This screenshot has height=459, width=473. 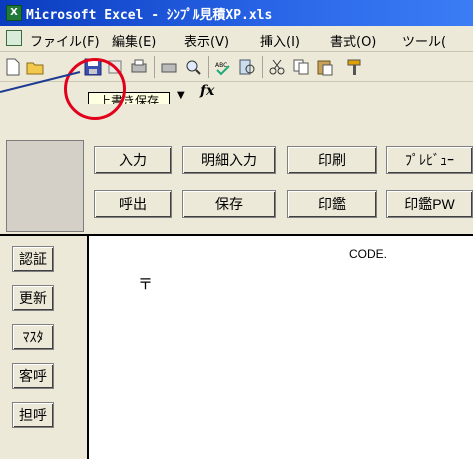 I want to click on seal-pw-button: 印鑑PW, so click(x=429, y=204).